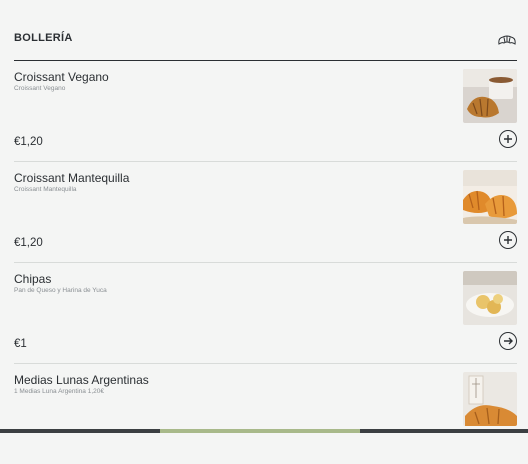 Image resolution: width=528 pixels, height=464 pixels. I want to click on arrow-right-icon, so click(508, 341).